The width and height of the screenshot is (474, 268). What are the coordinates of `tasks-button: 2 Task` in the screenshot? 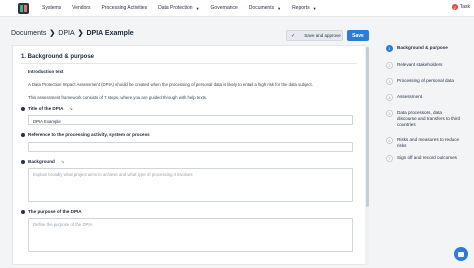 It's located at (460, 7).